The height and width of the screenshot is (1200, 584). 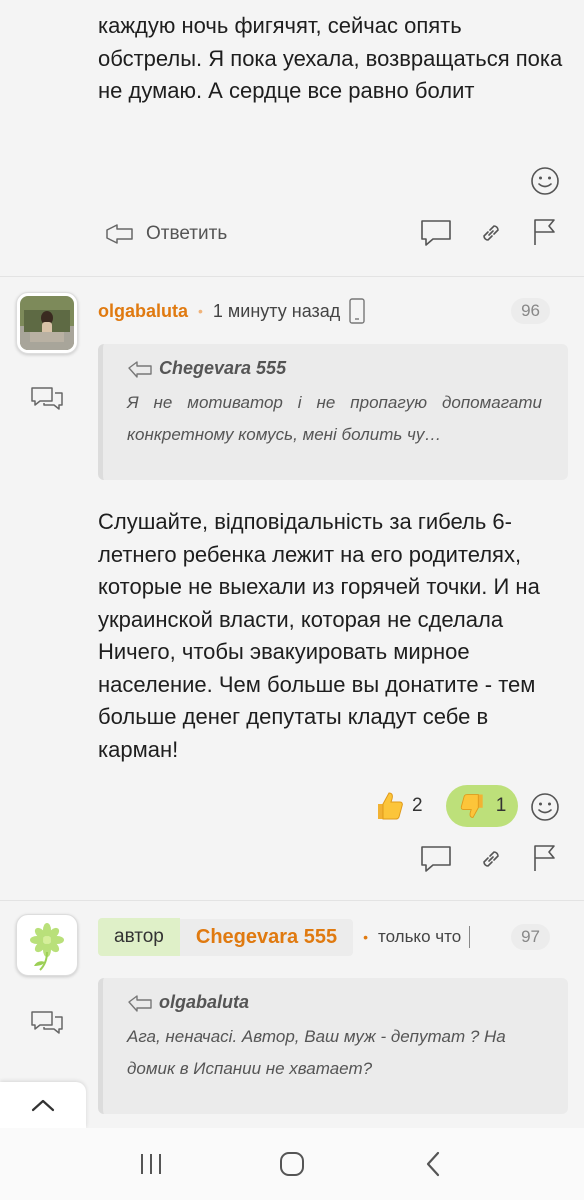 I want to click on quote-author: olgabaluta, so click(x=204, y=1002).